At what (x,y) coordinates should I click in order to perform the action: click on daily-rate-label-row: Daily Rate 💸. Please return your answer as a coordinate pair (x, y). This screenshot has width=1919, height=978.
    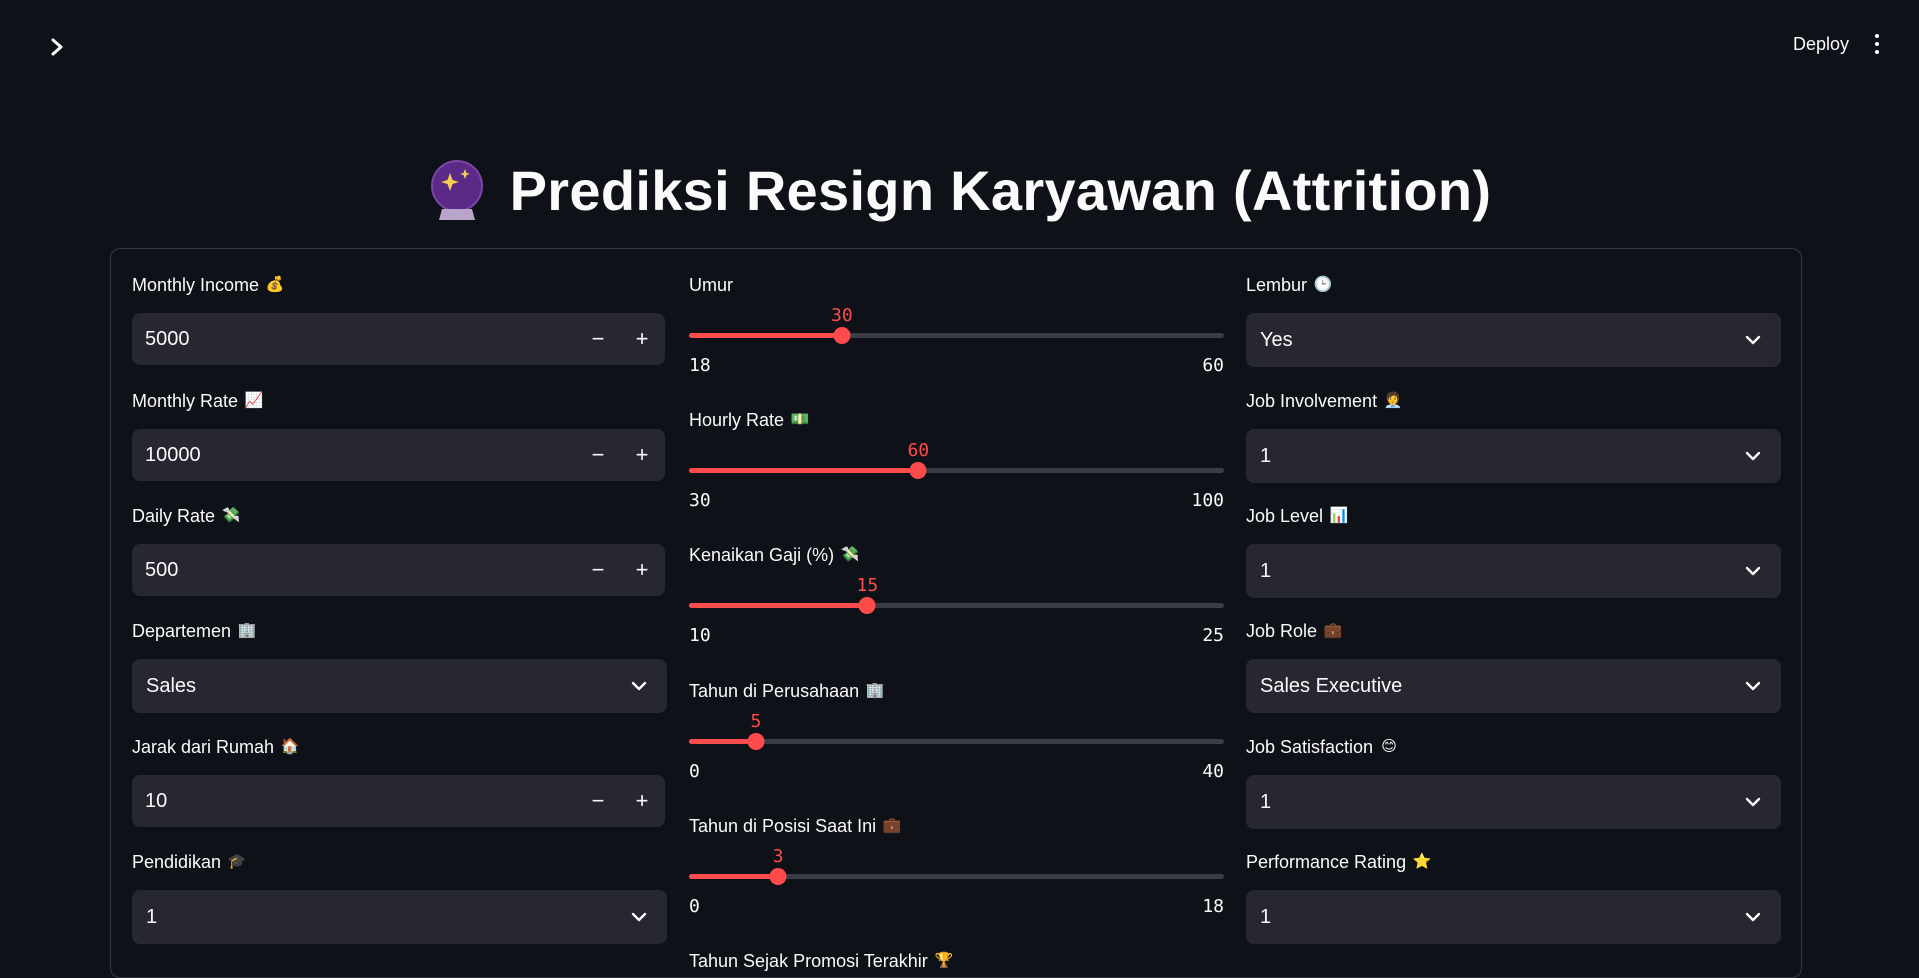
    Looking at the image, I should click on (399, 516).